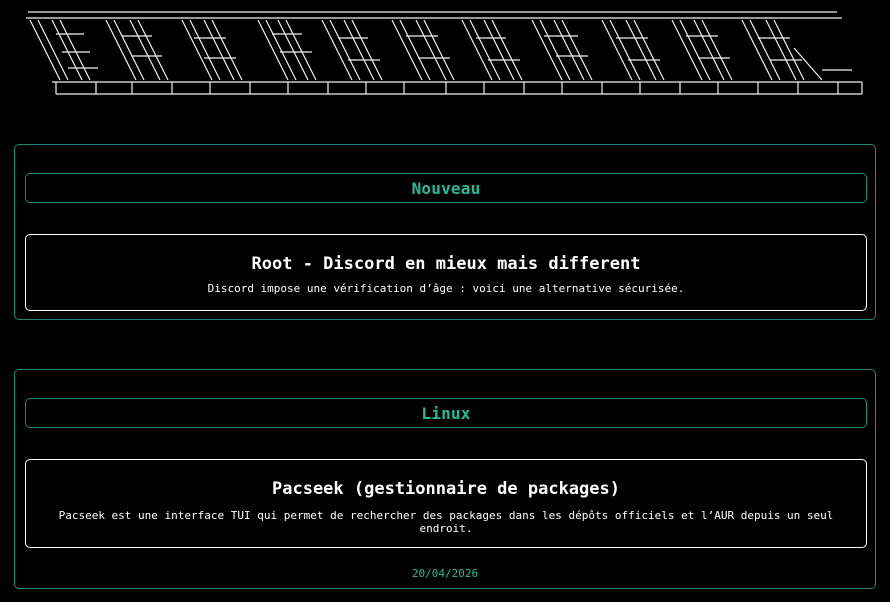 The image size is (890, 602). Describe the element at coordinates (446, 188) in the screenshot. I see `section-header-nouveau: Nouveau` at that location.